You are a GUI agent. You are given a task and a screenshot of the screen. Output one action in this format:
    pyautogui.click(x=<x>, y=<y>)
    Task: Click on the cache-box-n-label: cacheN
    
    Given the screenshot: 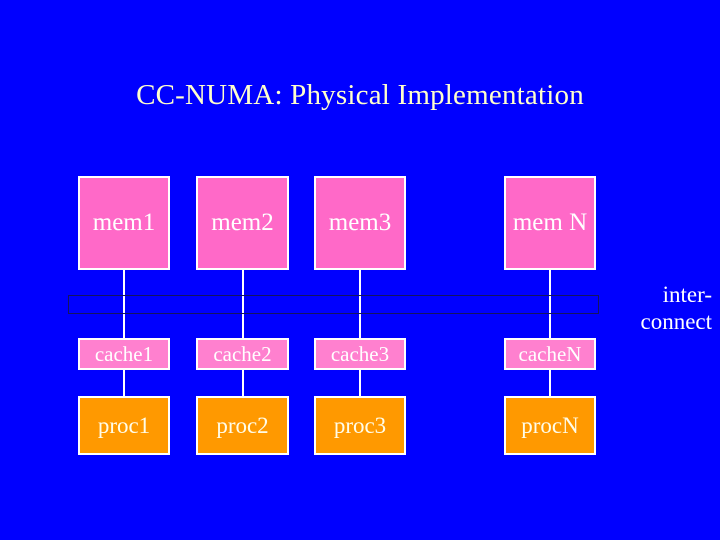 What is the action you would take?
    pyautogui.click(x=550, y=353)
    